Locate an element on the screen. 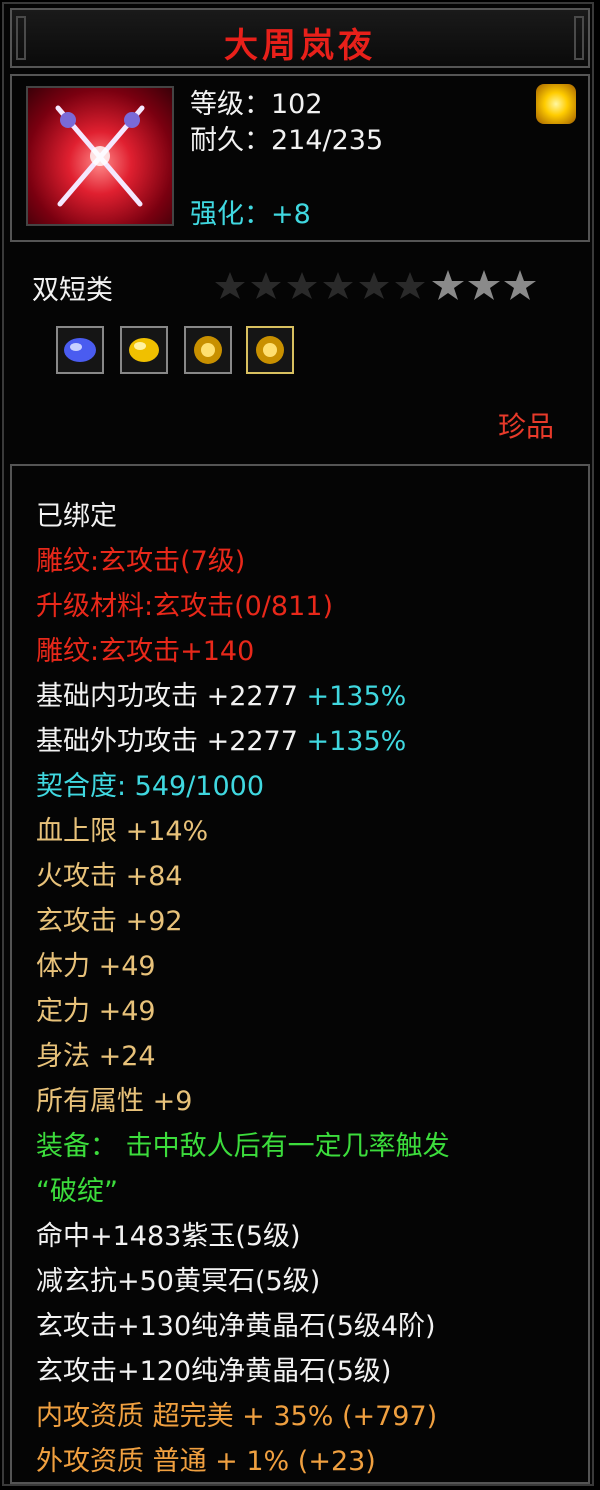  property-text: 内攻资质 超完美 + 35% (+797) is located at coordinates (237, 1416).